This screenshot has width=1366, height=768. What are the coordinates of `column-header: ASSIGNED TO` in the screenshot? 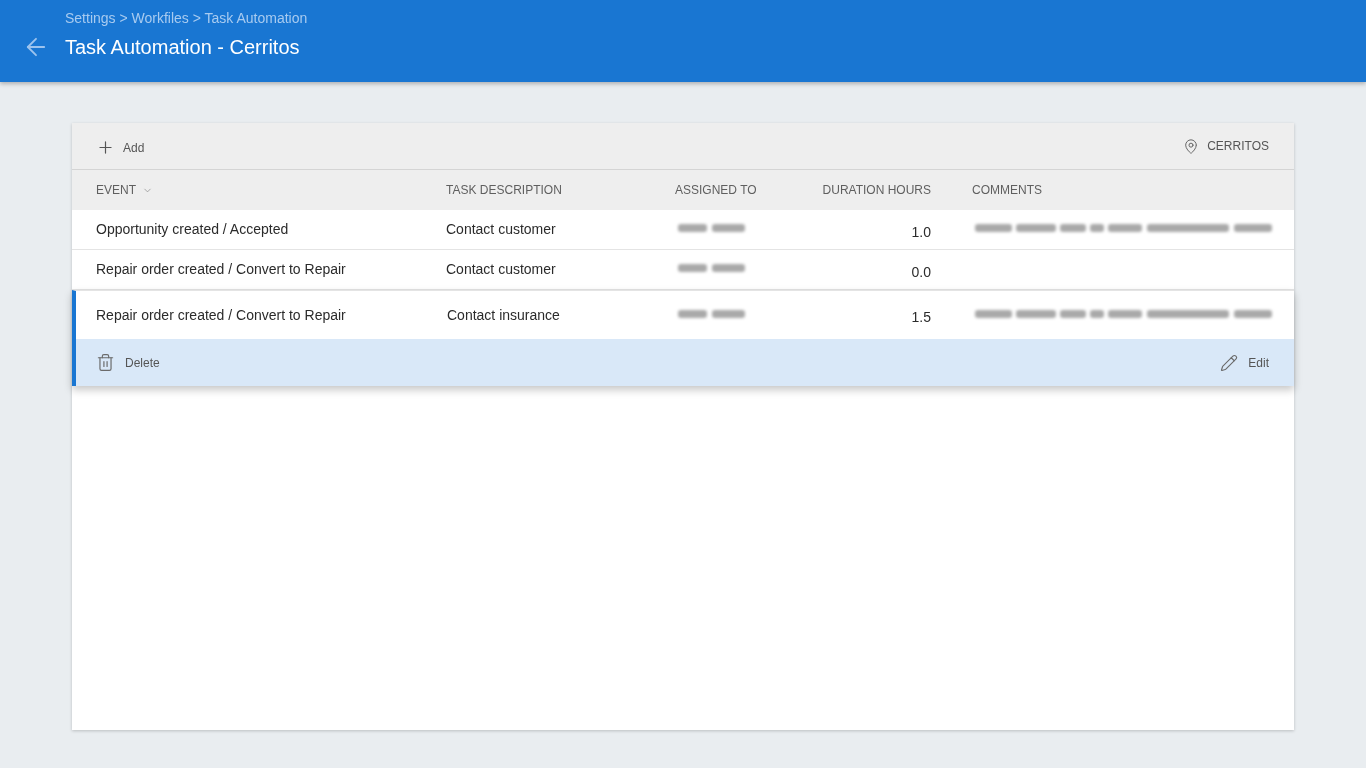 It's located at (716, 190).